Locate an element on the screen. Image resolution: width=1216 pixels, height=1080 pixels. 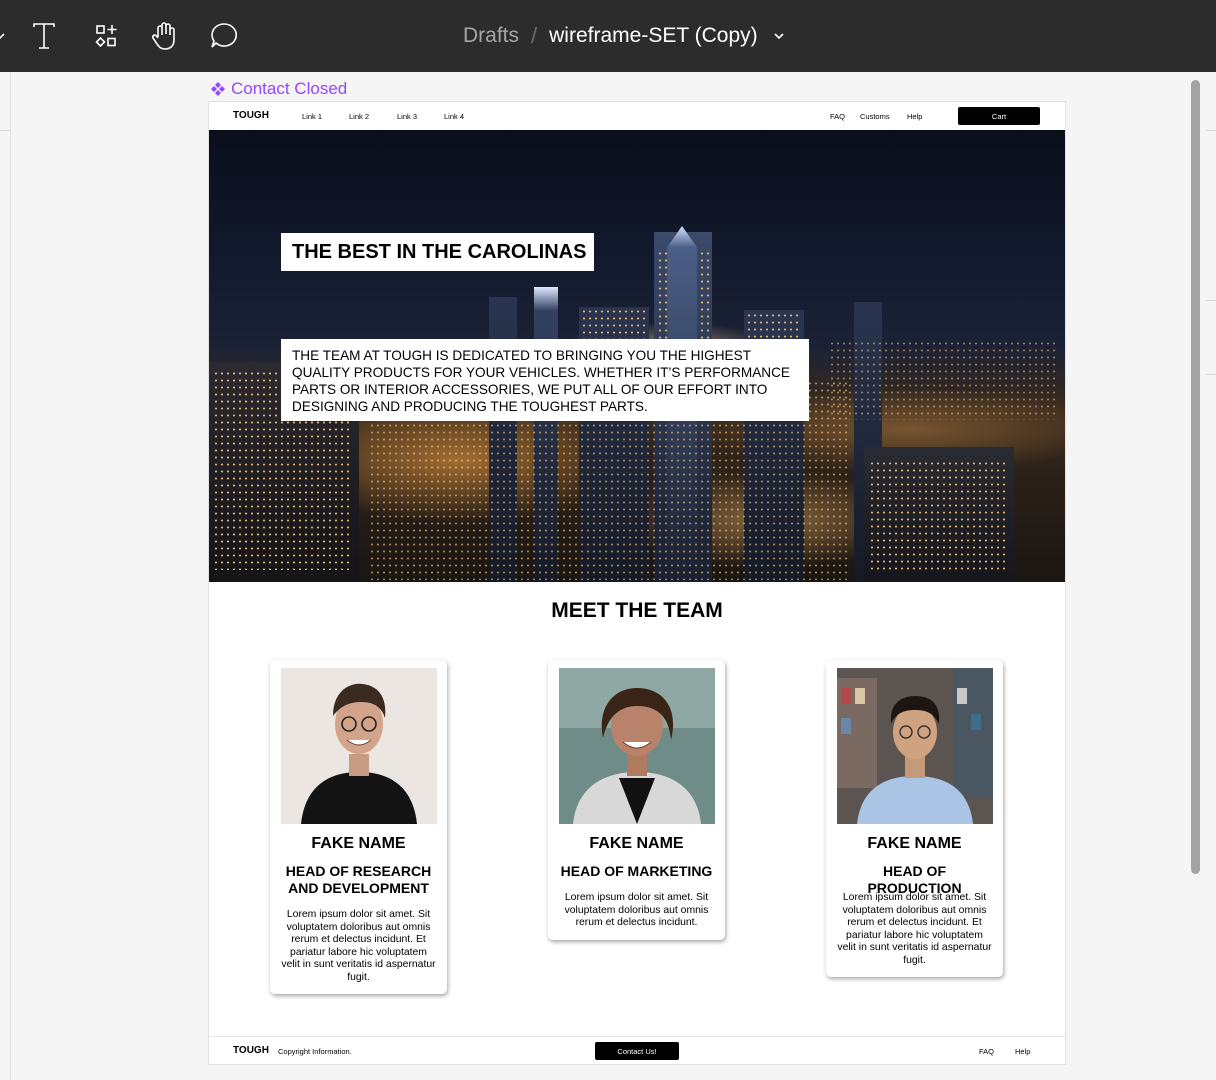
team-member-role: HEAD OF MARKETING is located at coordinates (636, 871).